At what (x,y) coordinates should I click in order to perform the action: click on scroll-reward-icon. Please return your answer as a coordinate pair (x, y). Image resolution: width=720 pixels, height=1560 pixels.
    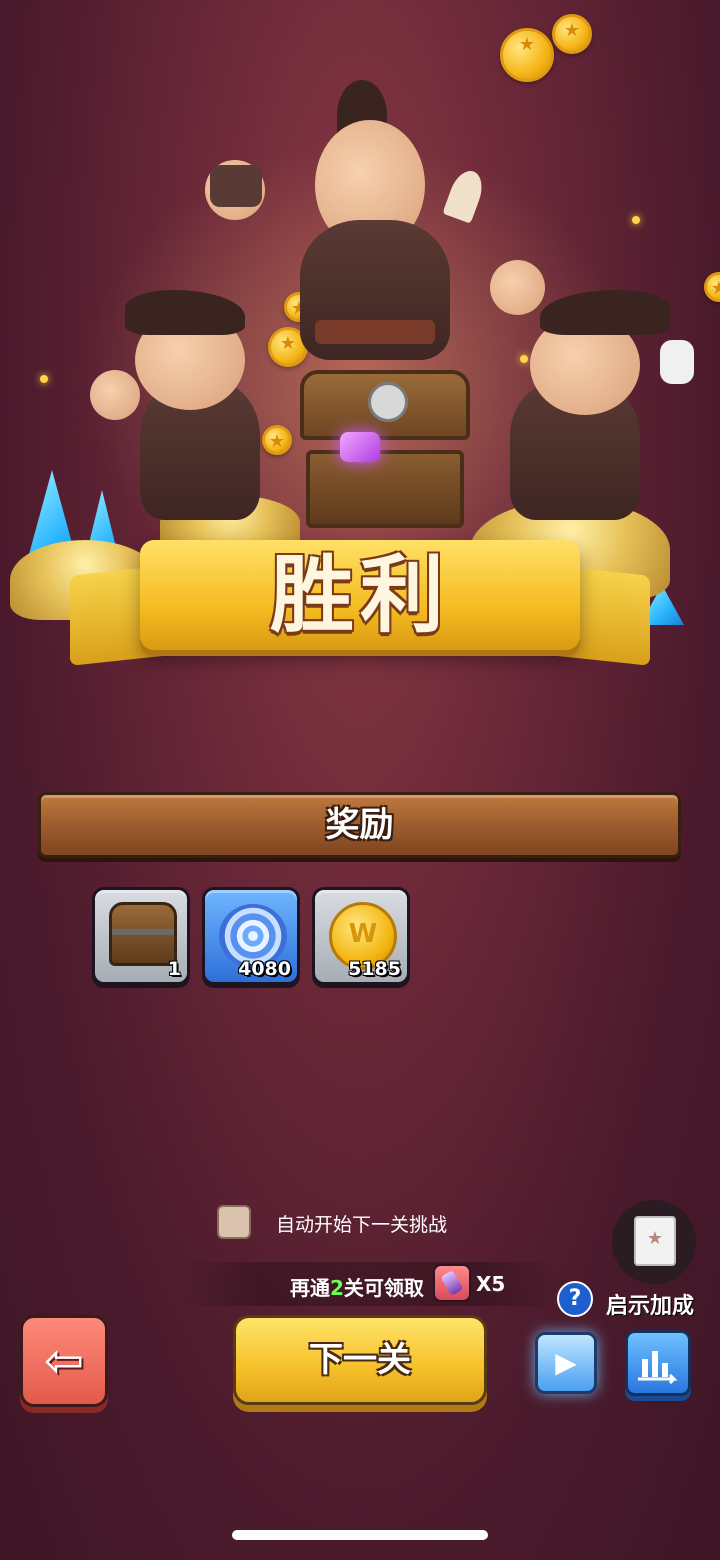
    Looking at the image, I should click on (452, 1283).